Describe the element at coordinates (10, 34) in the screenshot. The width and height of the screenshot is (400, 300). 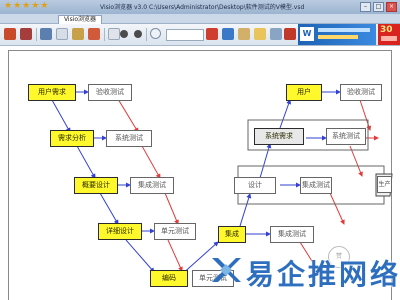
I see `open-icon` at that location.